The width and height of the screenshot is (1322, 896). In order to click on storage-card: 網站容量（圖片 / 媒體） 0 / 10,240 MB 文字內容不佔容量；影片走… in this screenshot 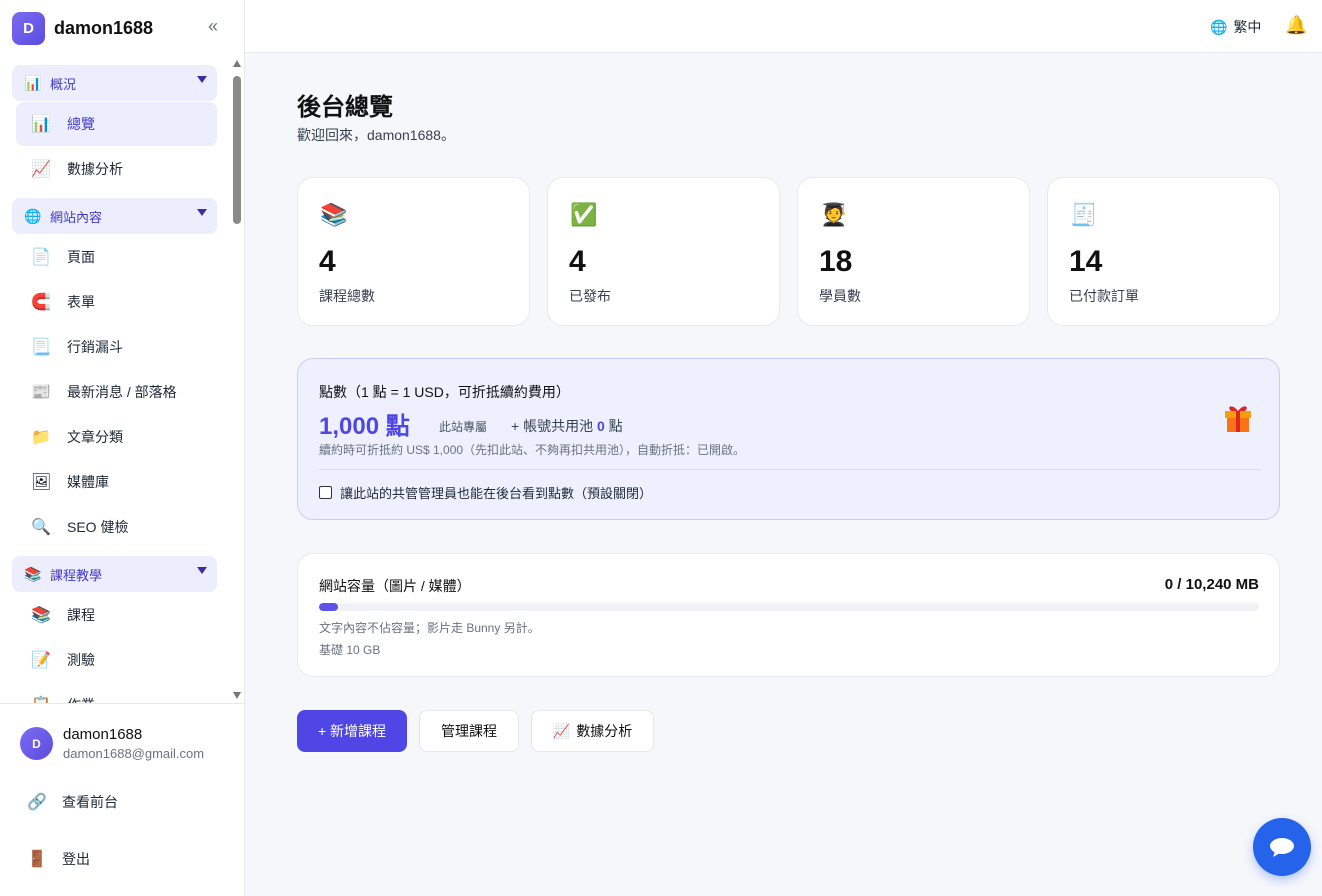, I will do `click(788, 615)`.